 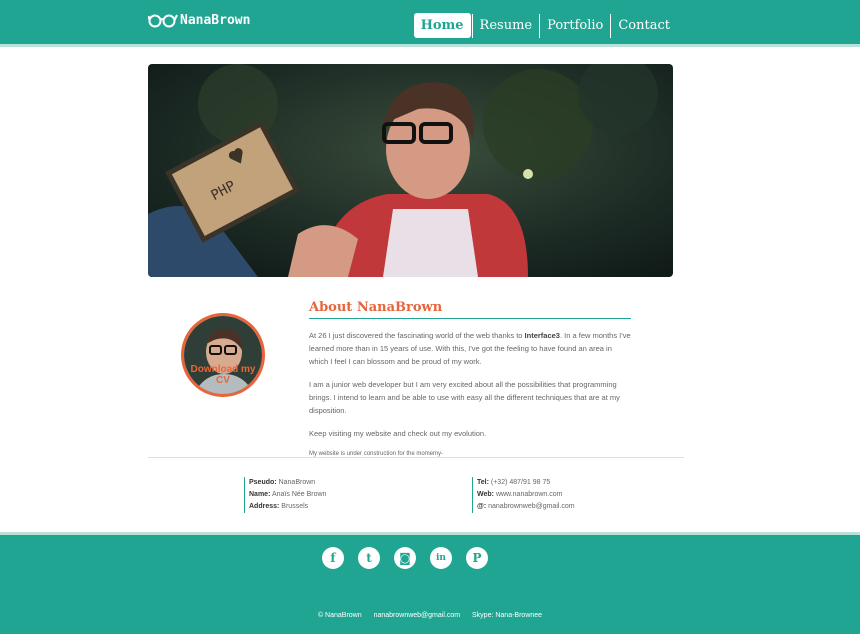 What do you see at coordinates (529, 494) in the screenshot?
I see `website-link: www.nanabrown.com` at bounding box center [529, 494].